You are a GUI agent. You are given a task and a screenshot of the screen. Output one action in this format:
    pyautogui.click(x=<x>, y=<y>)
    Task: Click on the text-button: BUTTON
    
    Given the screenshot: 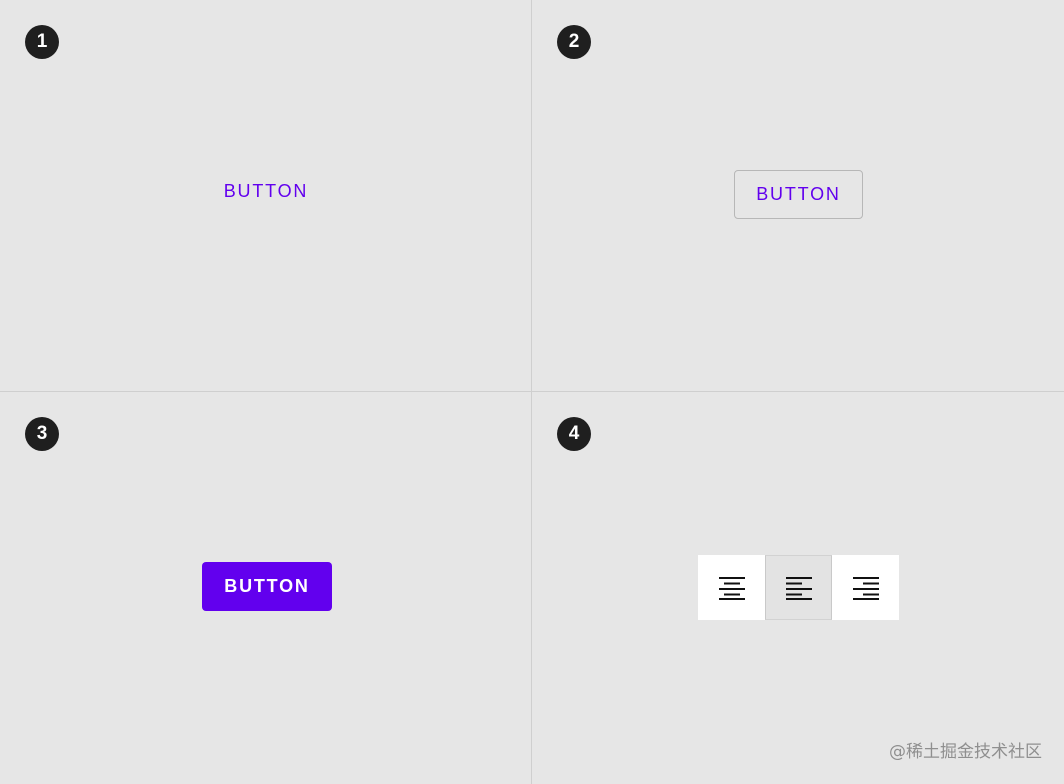 What is the action you would take?
    pyautogui.click(x=266, y=191)
    